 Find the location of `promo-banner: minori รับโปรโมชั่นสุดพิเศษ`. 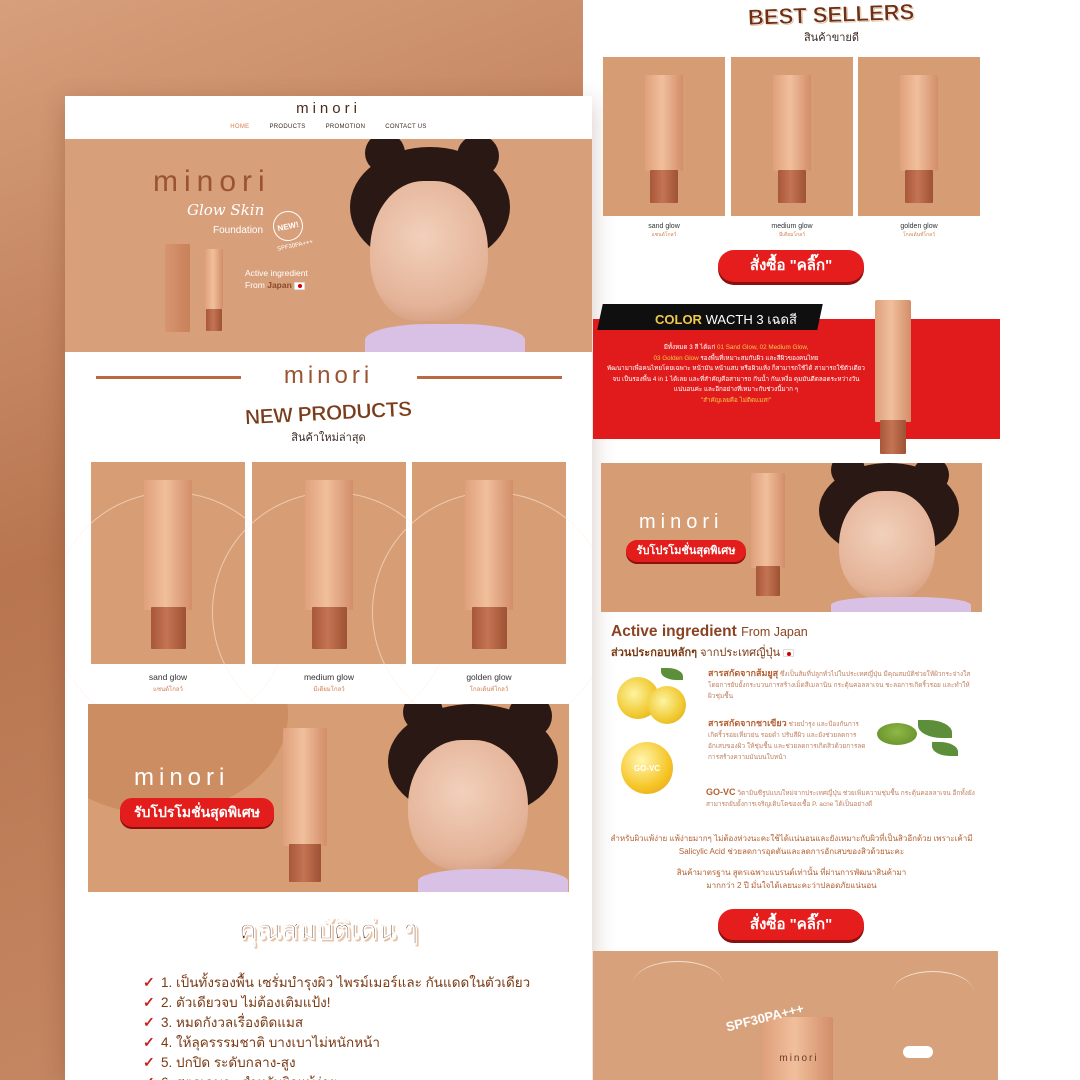

promo-banner: minori รับโปรโมชั่นสุดพิเศษ is located at coordinates (328, 798).